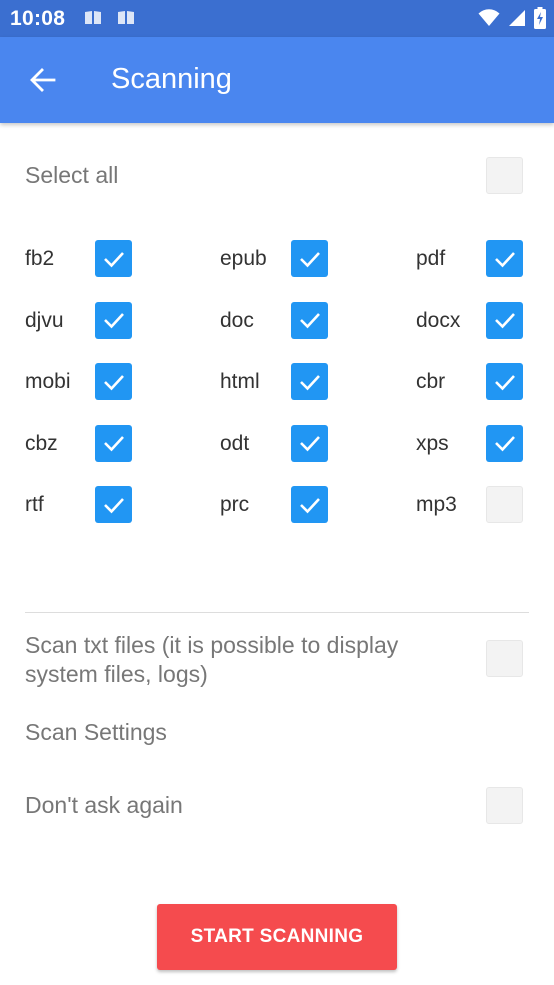  I want to click on status-icons, so click(512, 18).